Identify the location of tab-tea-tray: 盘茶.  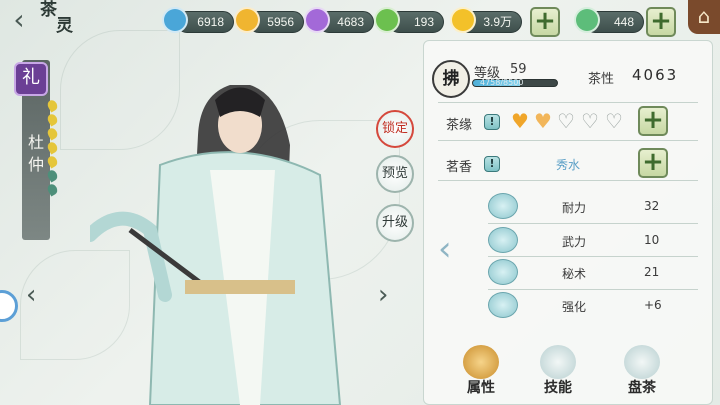
(642, 374).